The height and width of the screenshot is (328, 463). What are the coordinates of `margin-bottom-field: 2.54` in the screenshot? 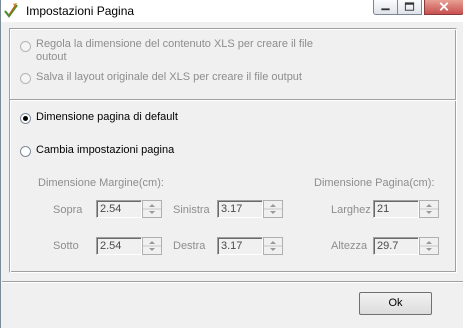 It's located at (119, 246).